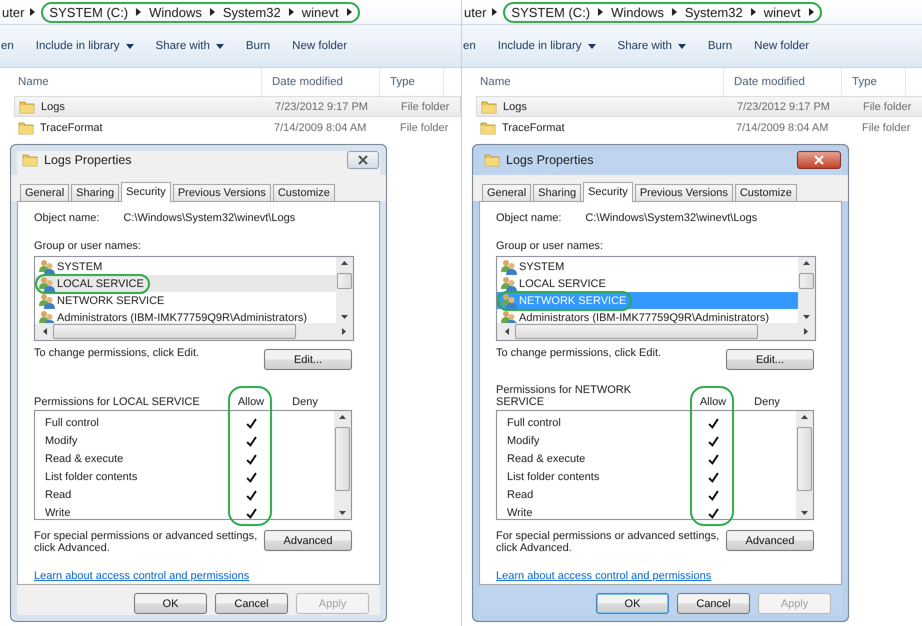 The image size is (922, 626). What do you see at coordinates (209, 218) in the screenshot?
I see `object-path: C:\Windows\System32\winevt\Logs` at bounding box center [209, 218].